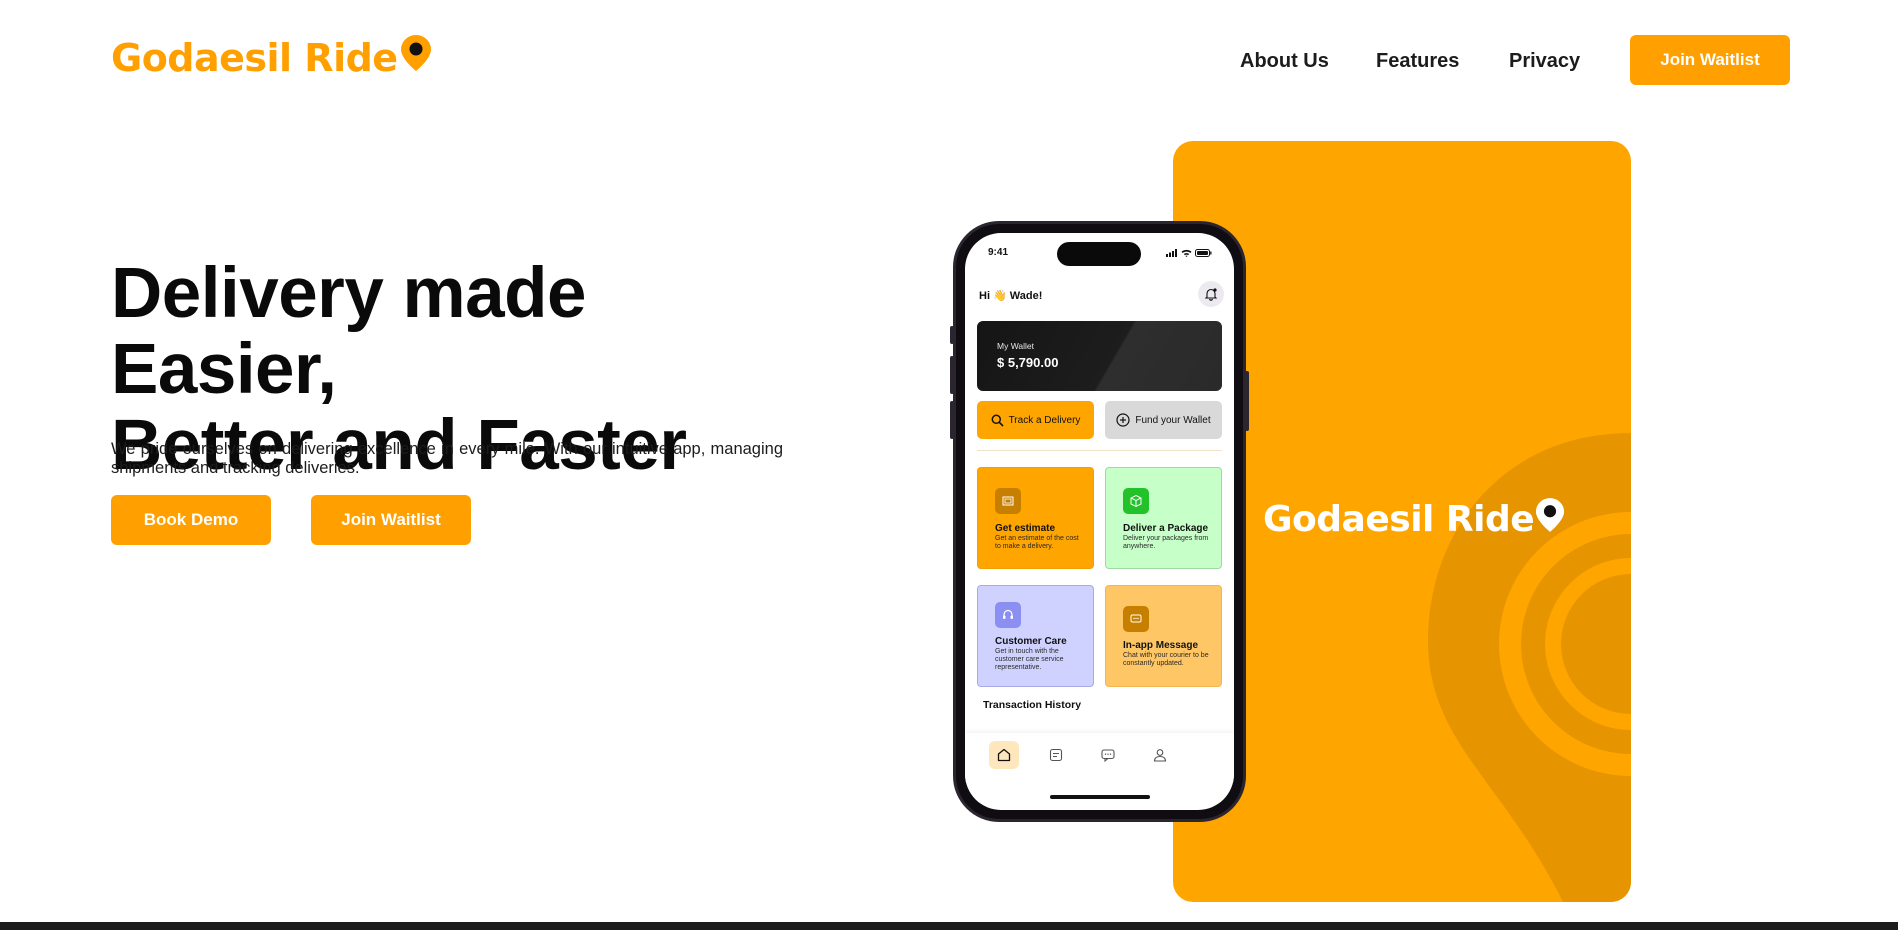 This screenshot has width=1898, height=930. I want to click on nav-link-about-us: About Us, so click(1284, 61).